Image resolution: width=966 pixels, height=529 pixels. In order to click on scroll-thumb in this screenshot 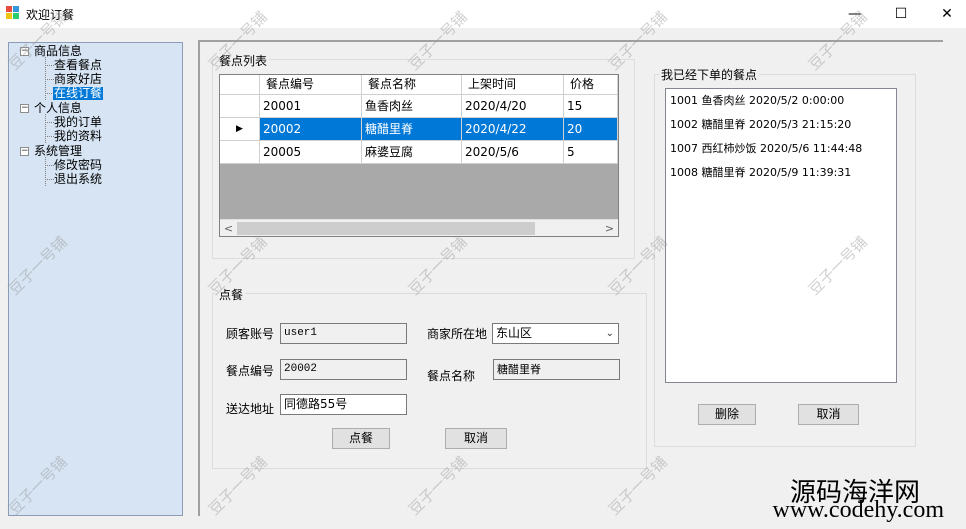, I will do `click(386, 228)`.